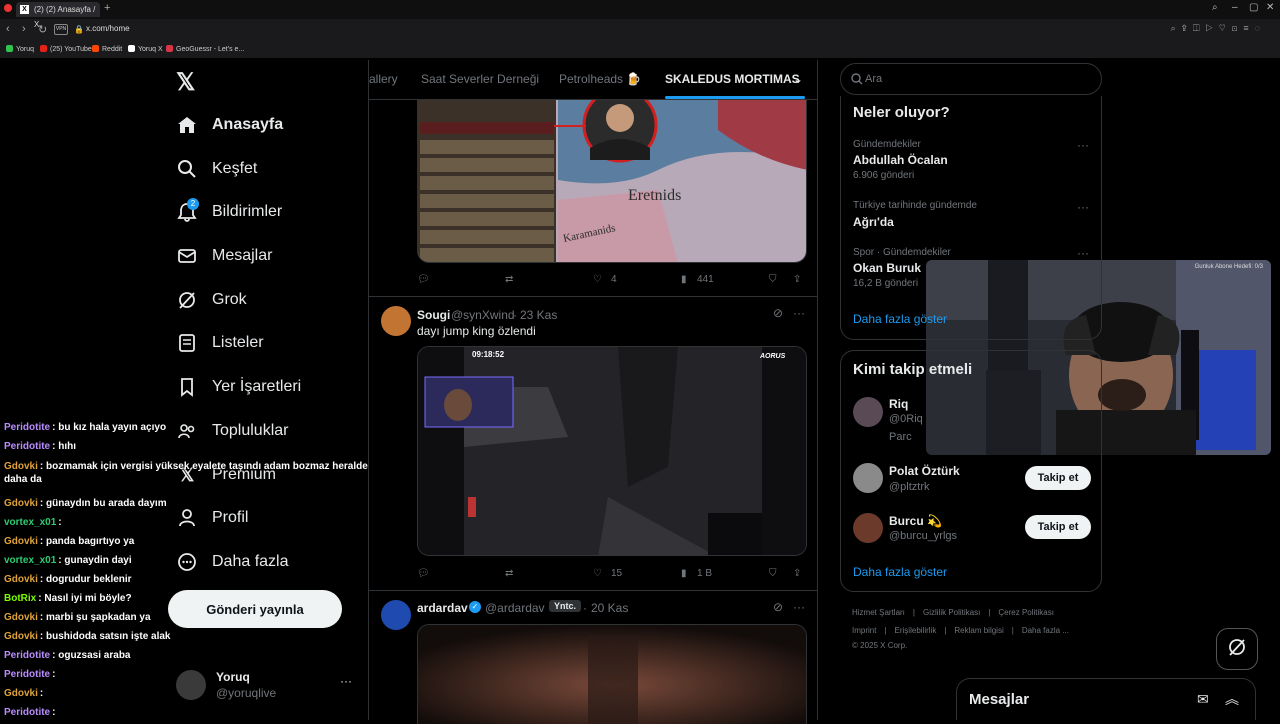  I want to click on like-count: 15, so click(617, 573).